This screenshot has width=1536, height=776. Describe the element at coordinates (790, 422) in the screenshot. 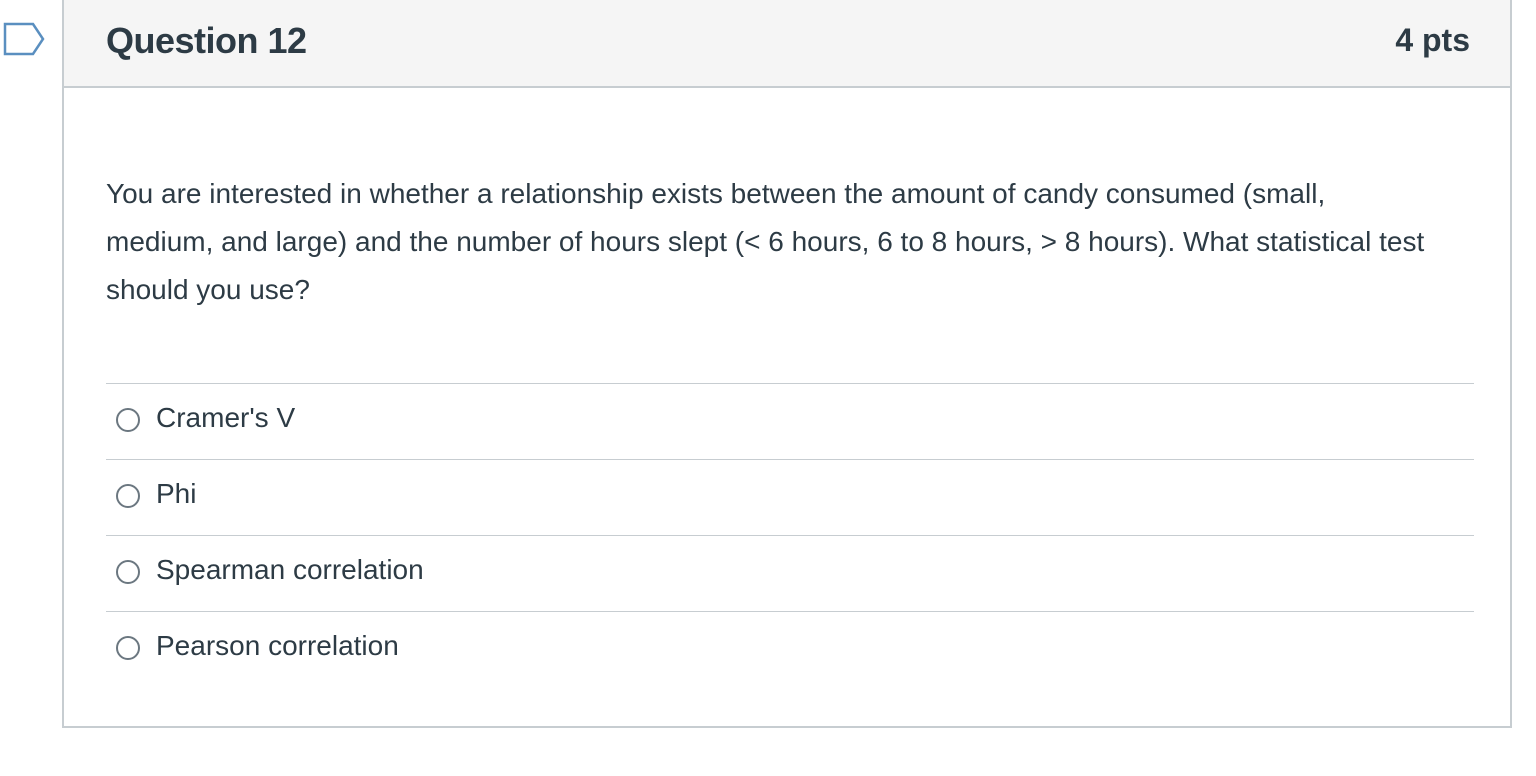

I see `answer-option-cramers-v: Cramer's V` at that location.